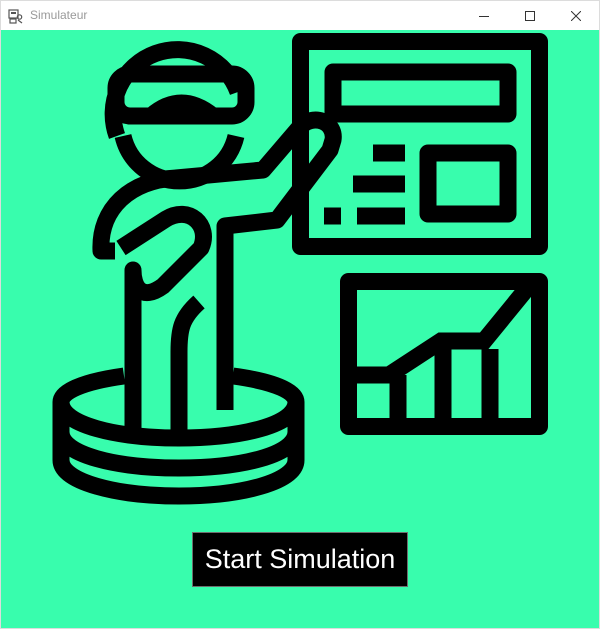  I want to click on maximize-button, so click(530, 15).